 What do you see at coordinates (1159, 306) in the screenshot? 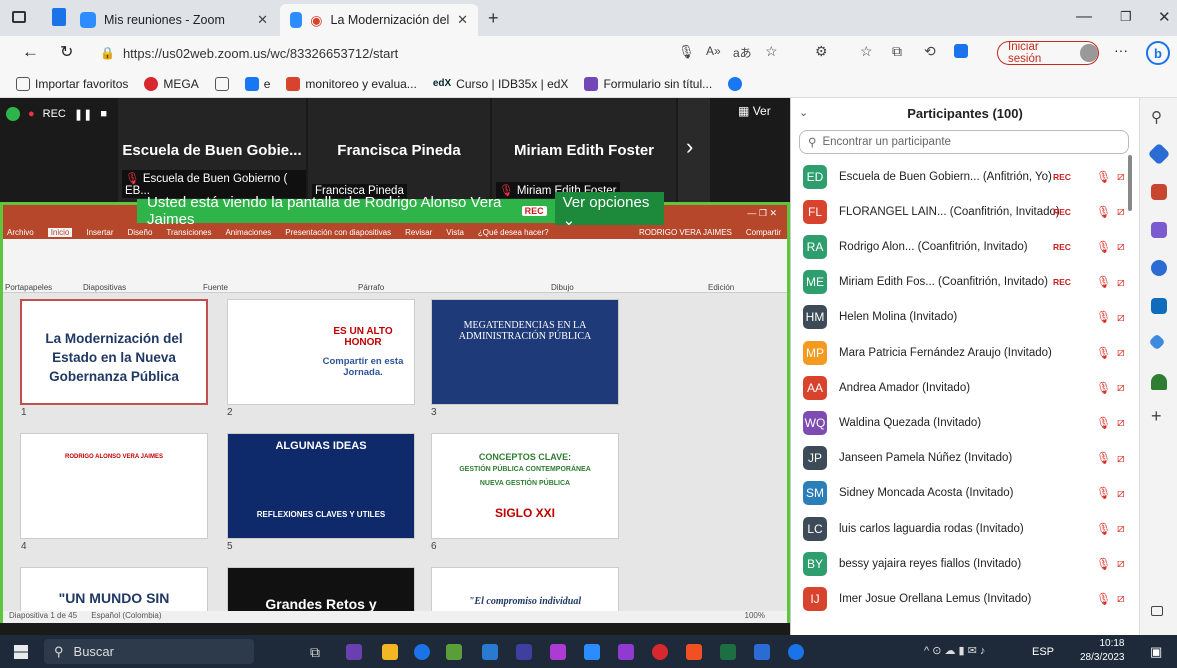
I see `outlook-icon` at bounding box center [1159, 306].